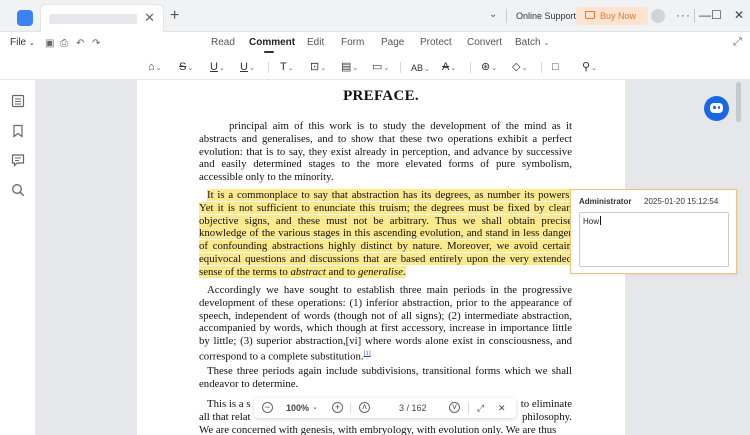 The image size is (750, 435). Describe the element at coordinates (297, 408) in the screenshot. I see `zoom-level: 100%` at that location.